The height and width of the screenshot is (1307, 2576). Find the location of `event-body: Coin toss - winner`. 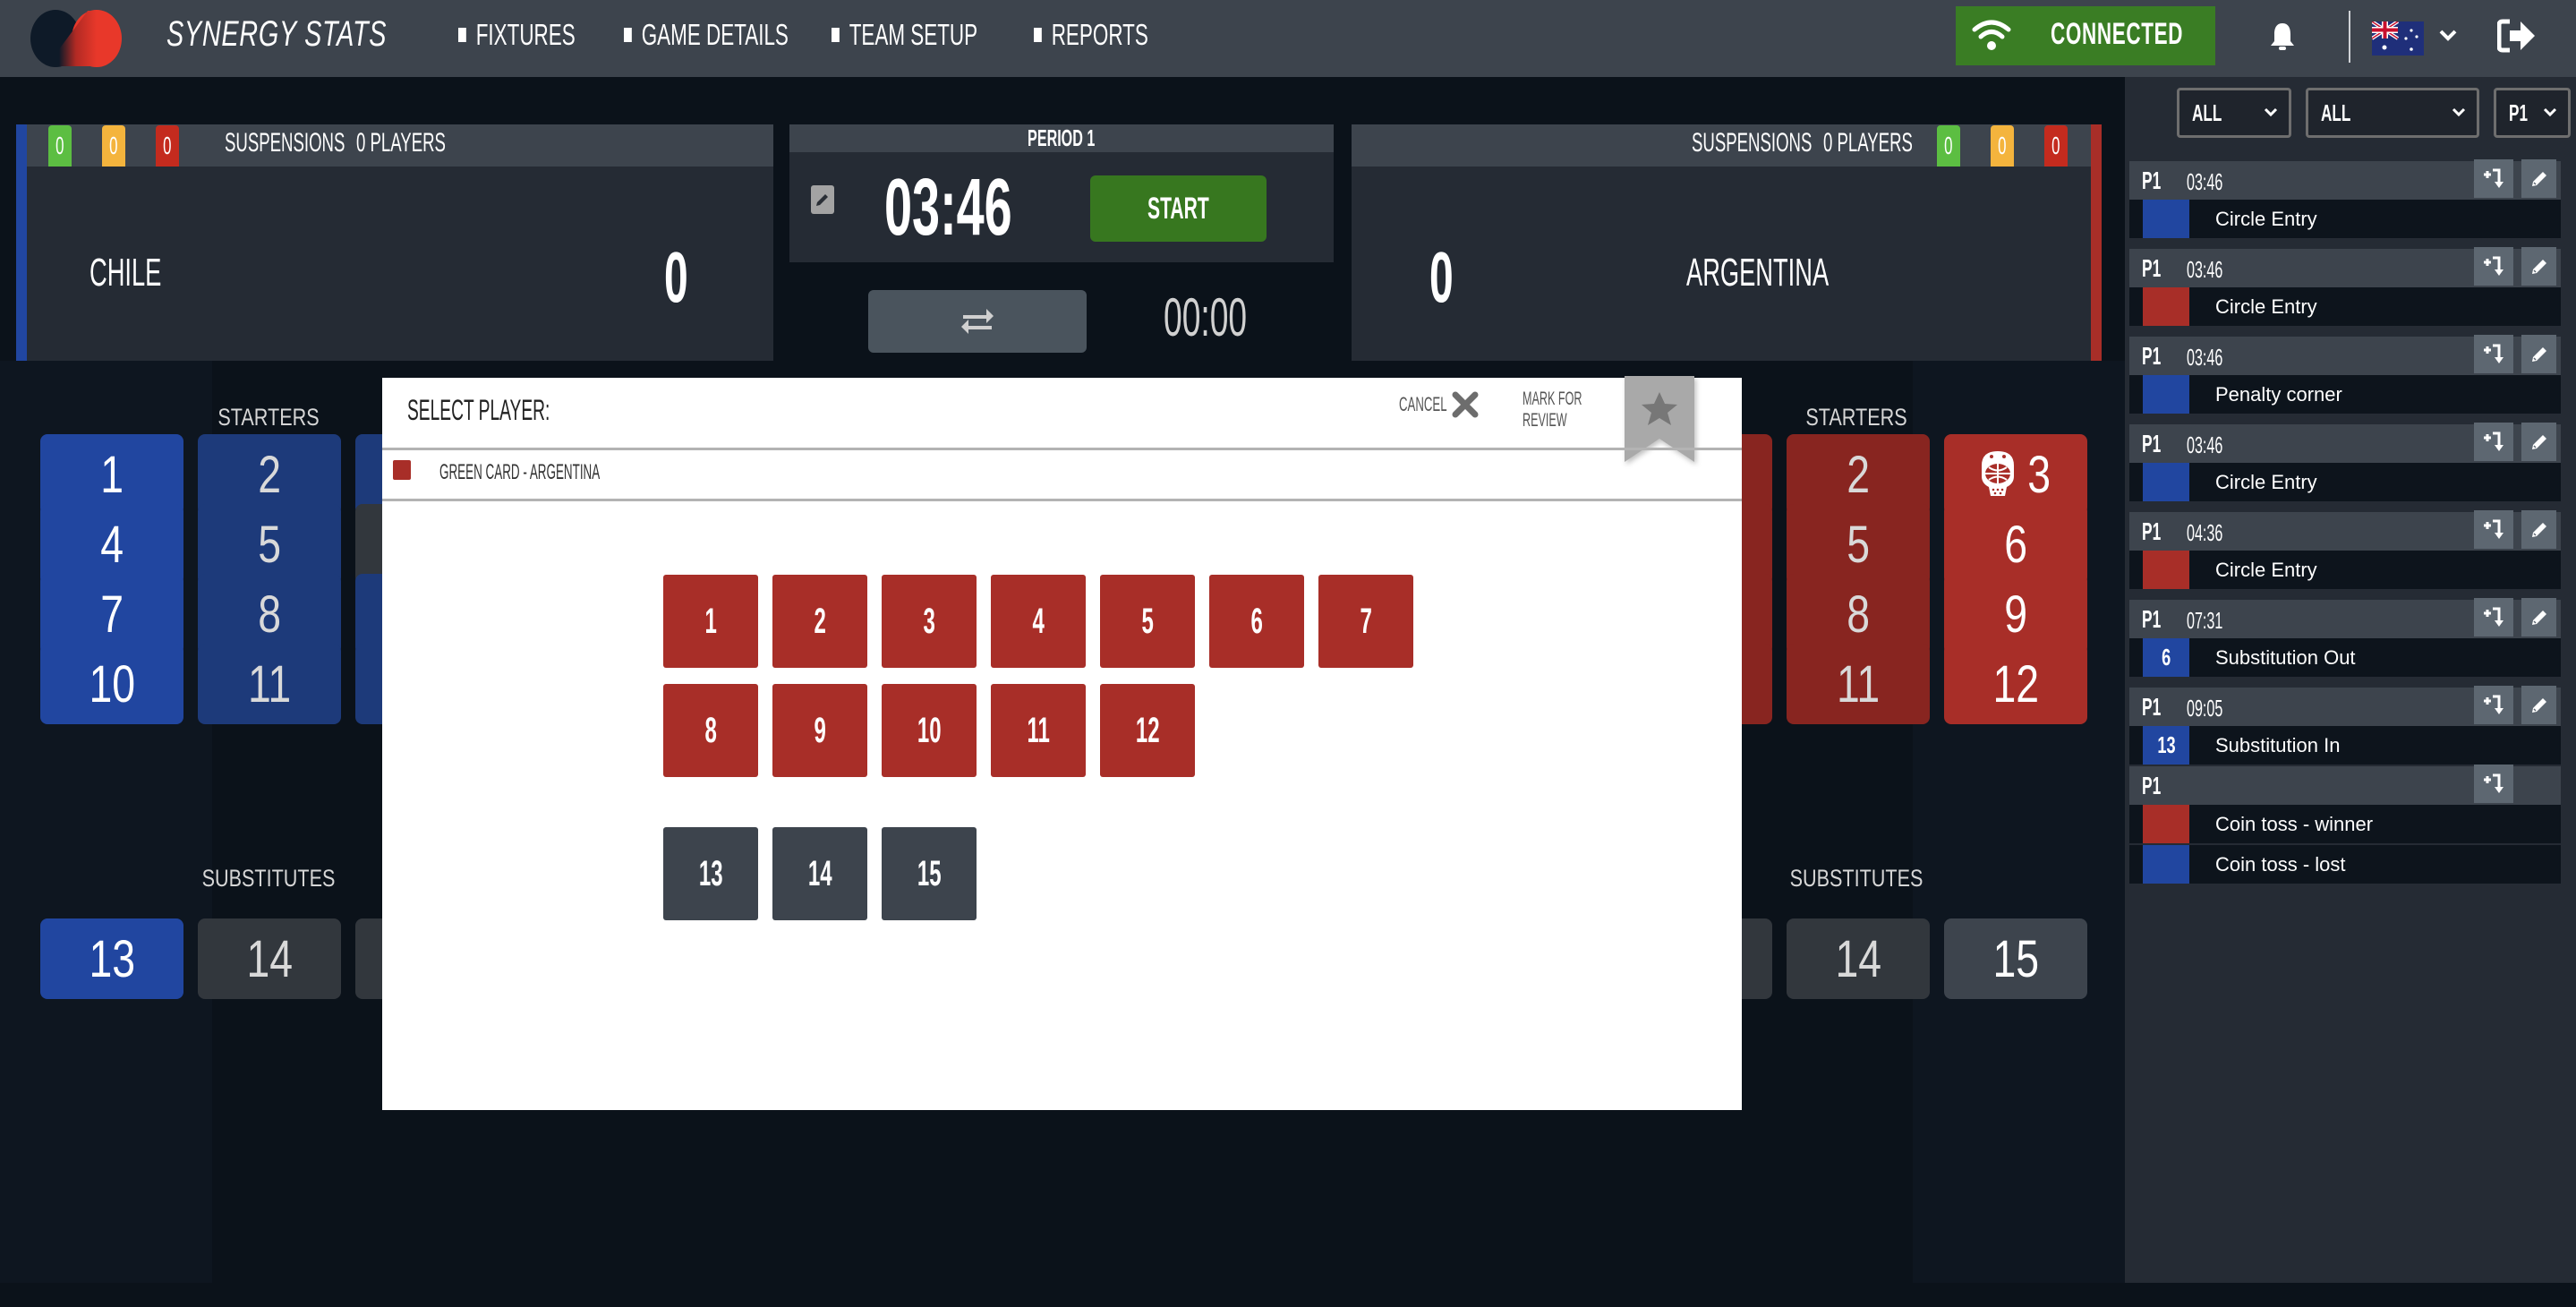

event-body: Coin toss - winner is located at coordinates (2345, 824).